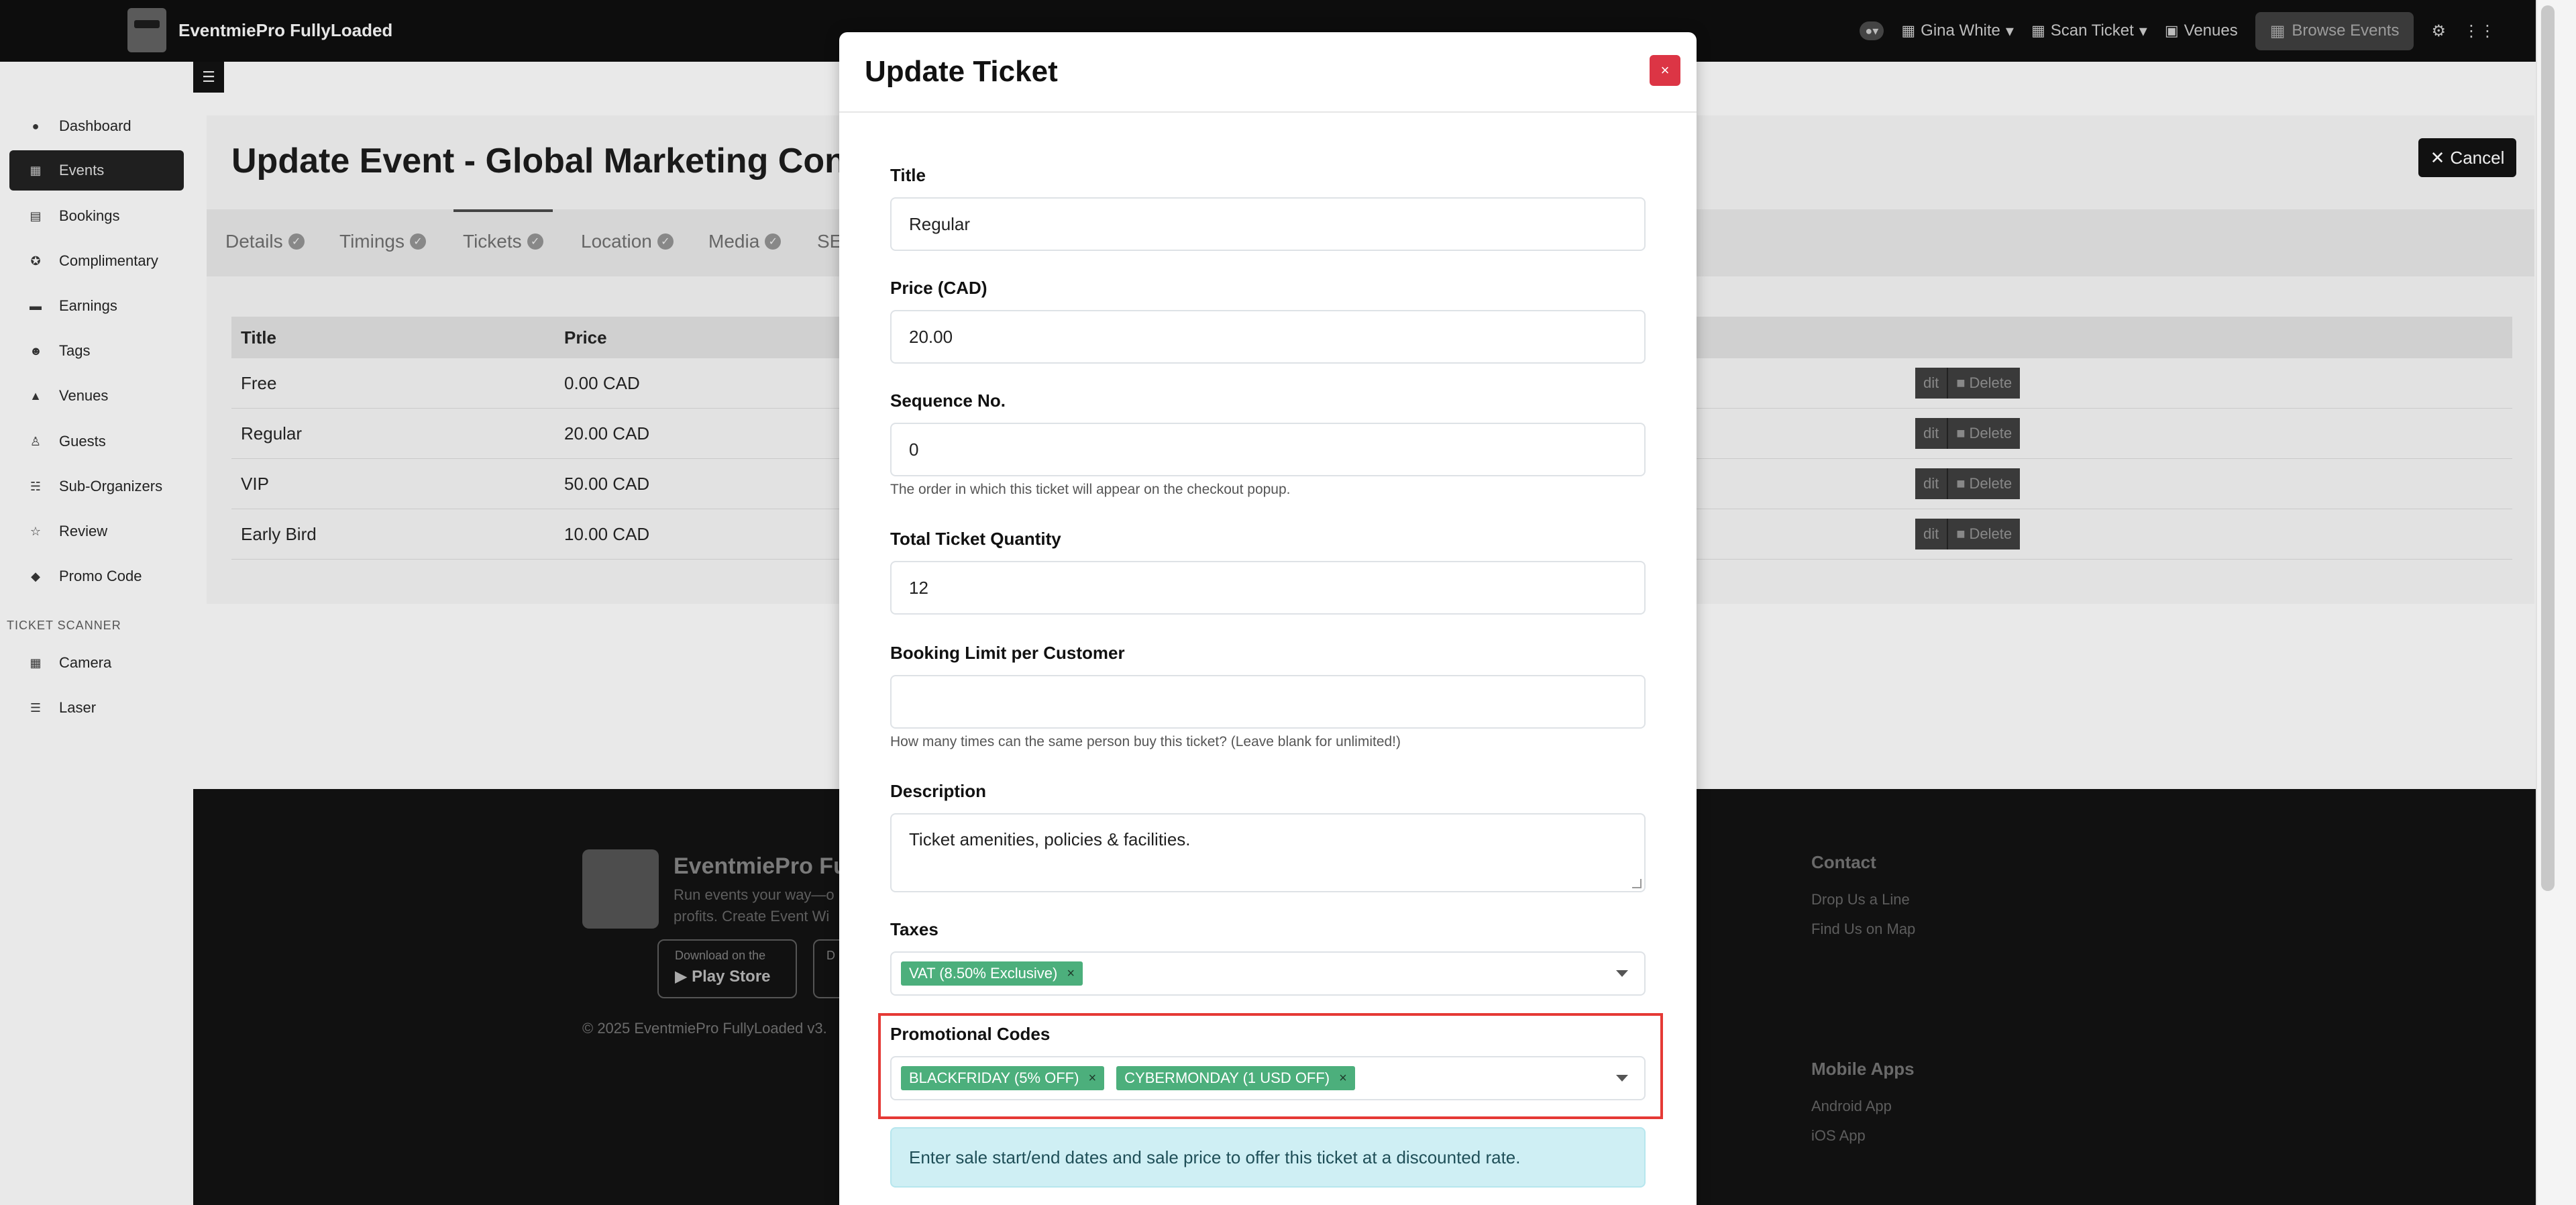 This screenshot has width=2576, height=1205. I want to click on ticket-title: Early Bird, so click(279, 534).